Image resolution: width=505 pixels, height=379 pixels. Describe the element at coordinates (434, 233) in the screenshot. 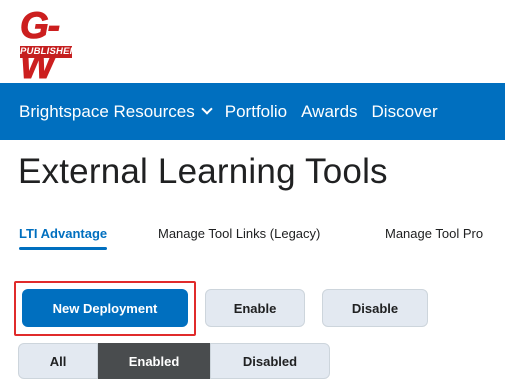

I see `tab-manage-tool-providers: Manage Tool Pro` at that location.